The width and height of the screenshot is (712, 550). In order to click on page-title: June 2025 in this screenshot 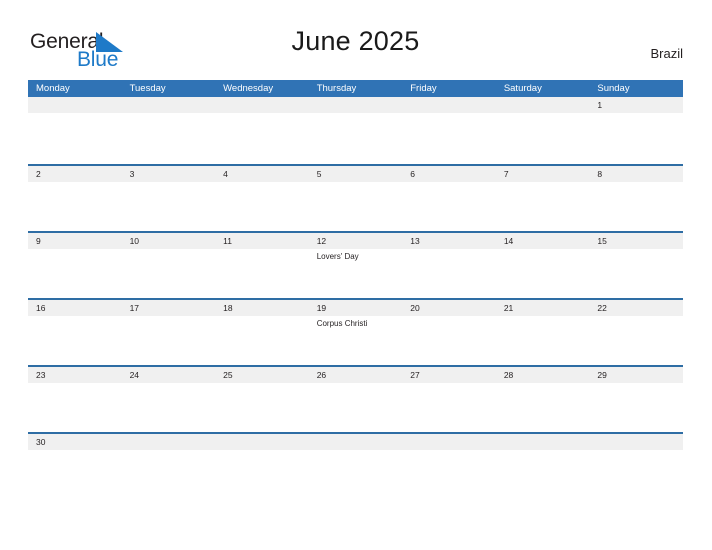, I will do `click(355, 41)`.